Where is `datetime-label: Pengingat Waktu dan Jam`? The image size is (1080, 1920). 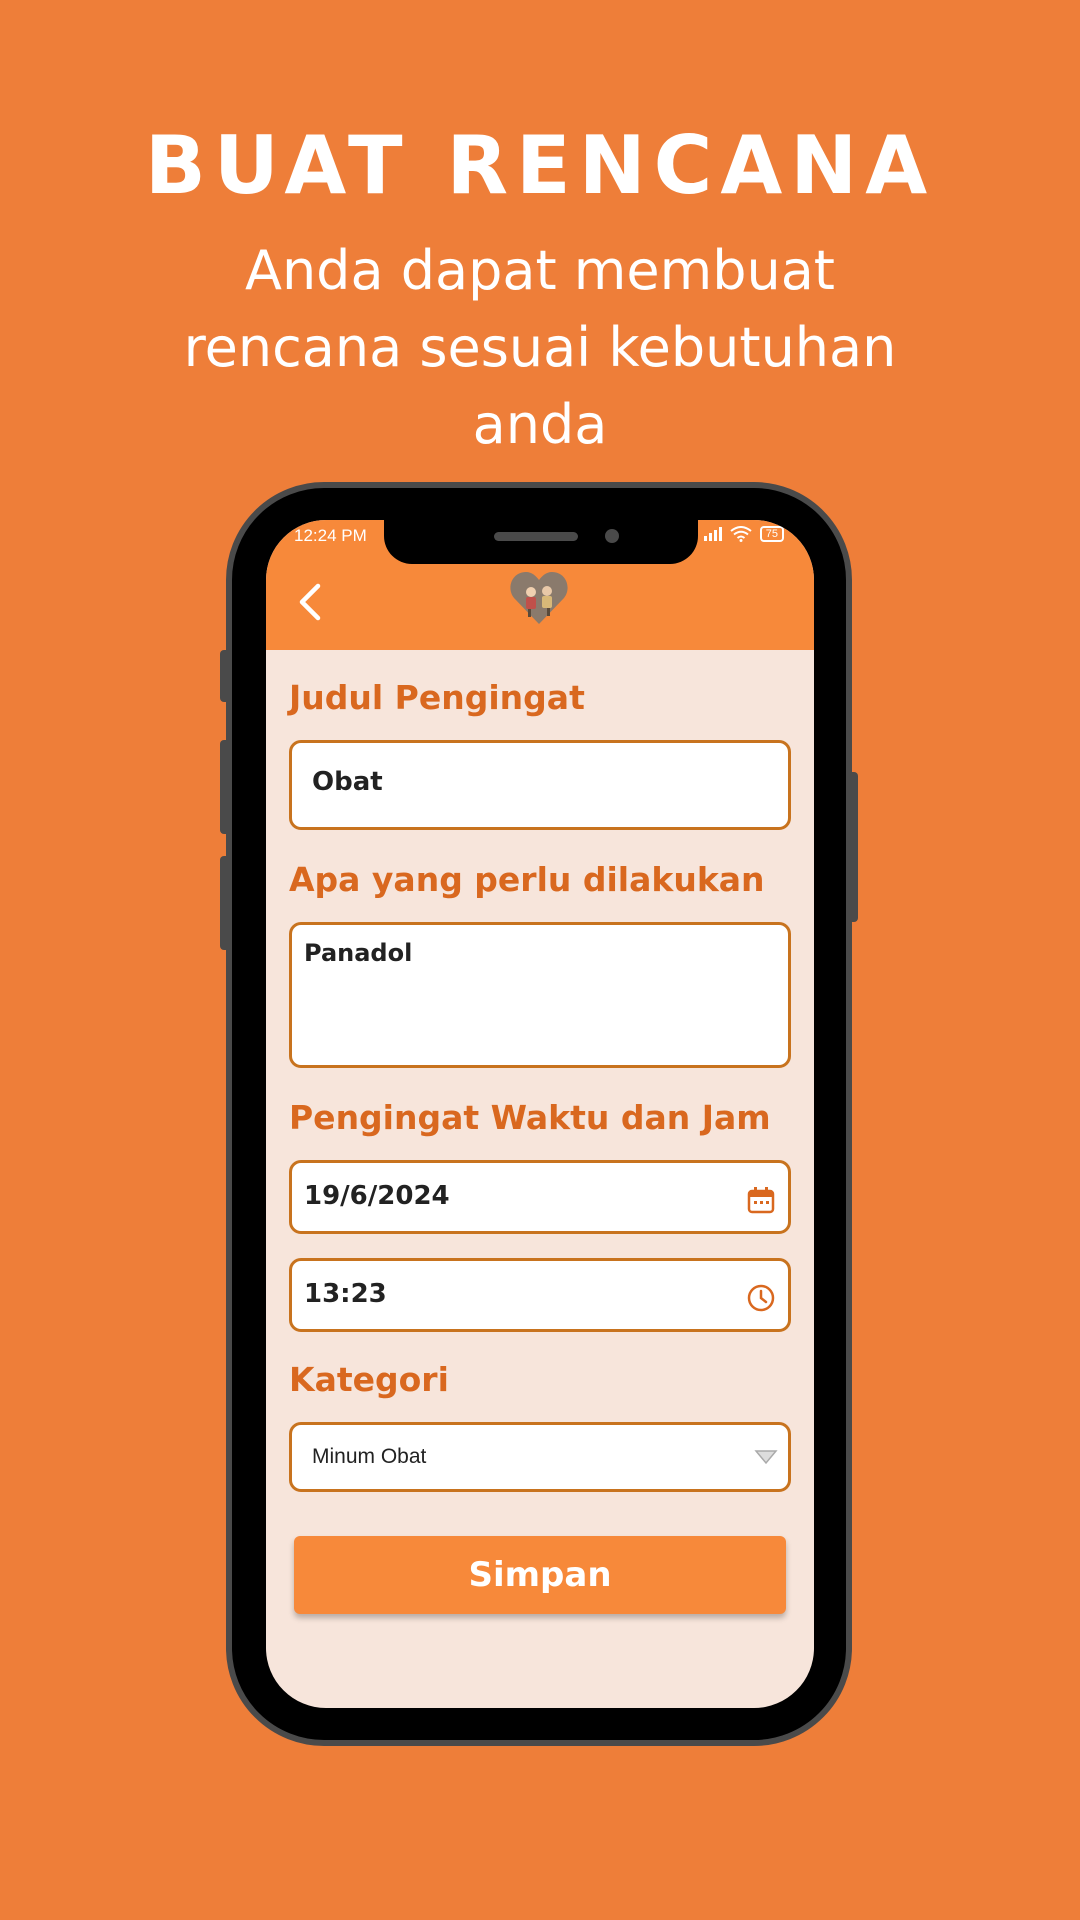
datetime-label: Pengingat Waktu dan Jam is located at coordinates (530, 1117).